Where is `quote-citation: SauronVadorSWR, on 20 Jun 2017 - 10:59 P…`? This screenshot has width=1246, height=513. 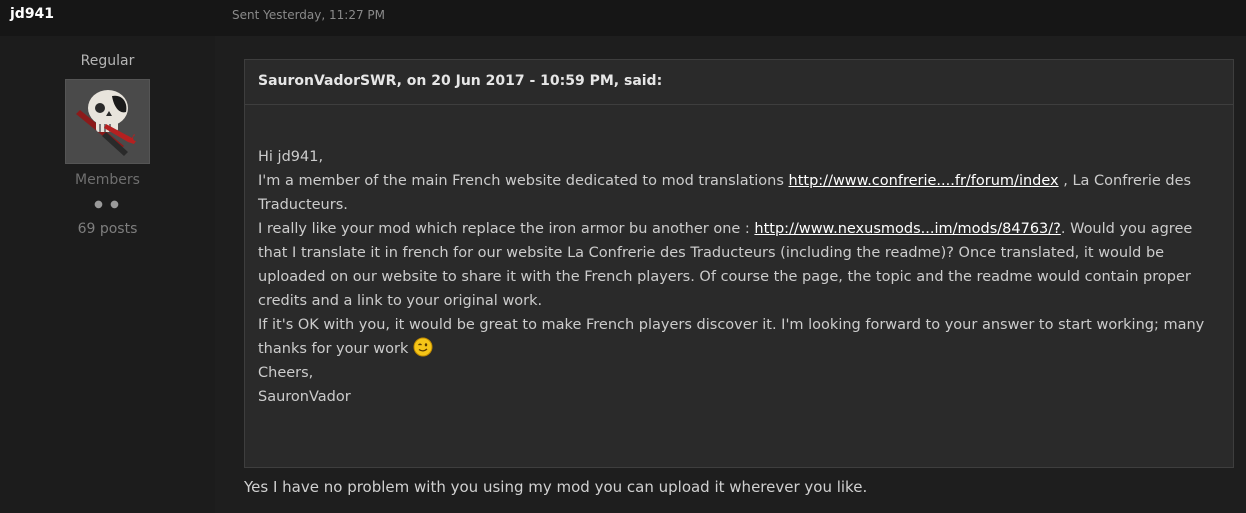
quote-citation: SauronVadorSWR, on 20 Jun 2017 - 10:59 P… is located at coordinates (739, 82).